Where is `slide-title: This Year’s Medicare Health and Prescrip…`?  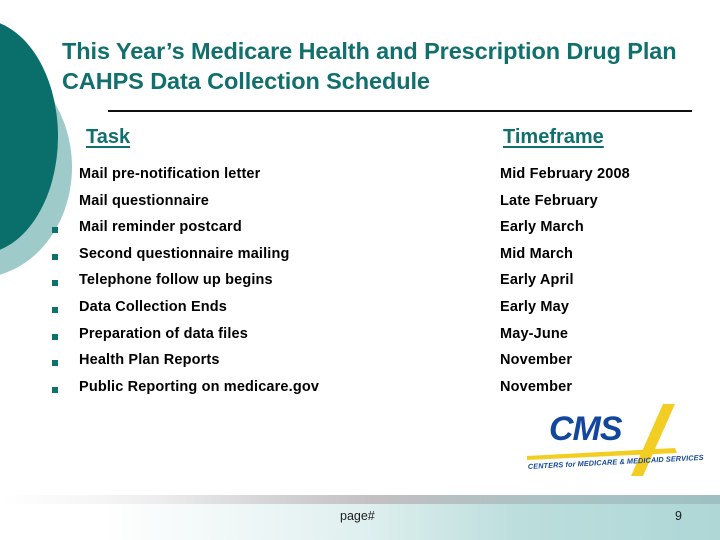 slide-title: This Year’s Medicare Health and Prescrip… is located at coordinates (369, 66).